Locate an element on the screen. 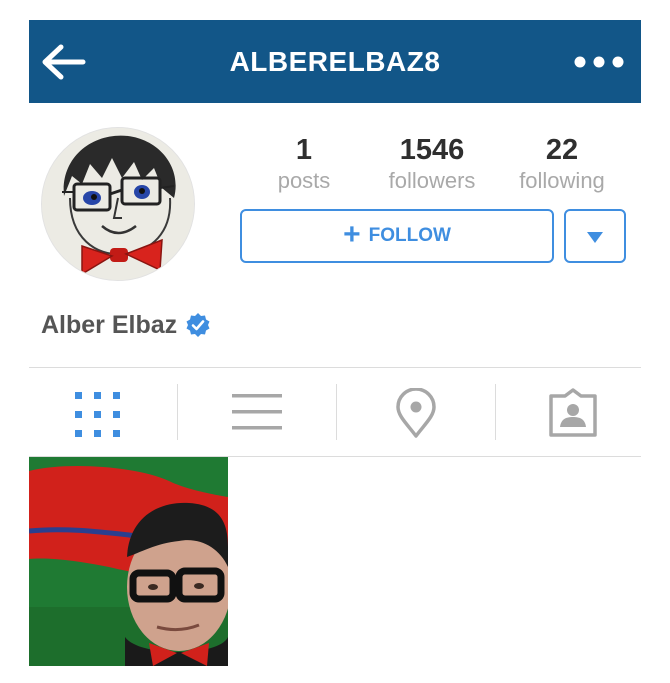  verified-badge-icon is located at coordinates (198, 325).